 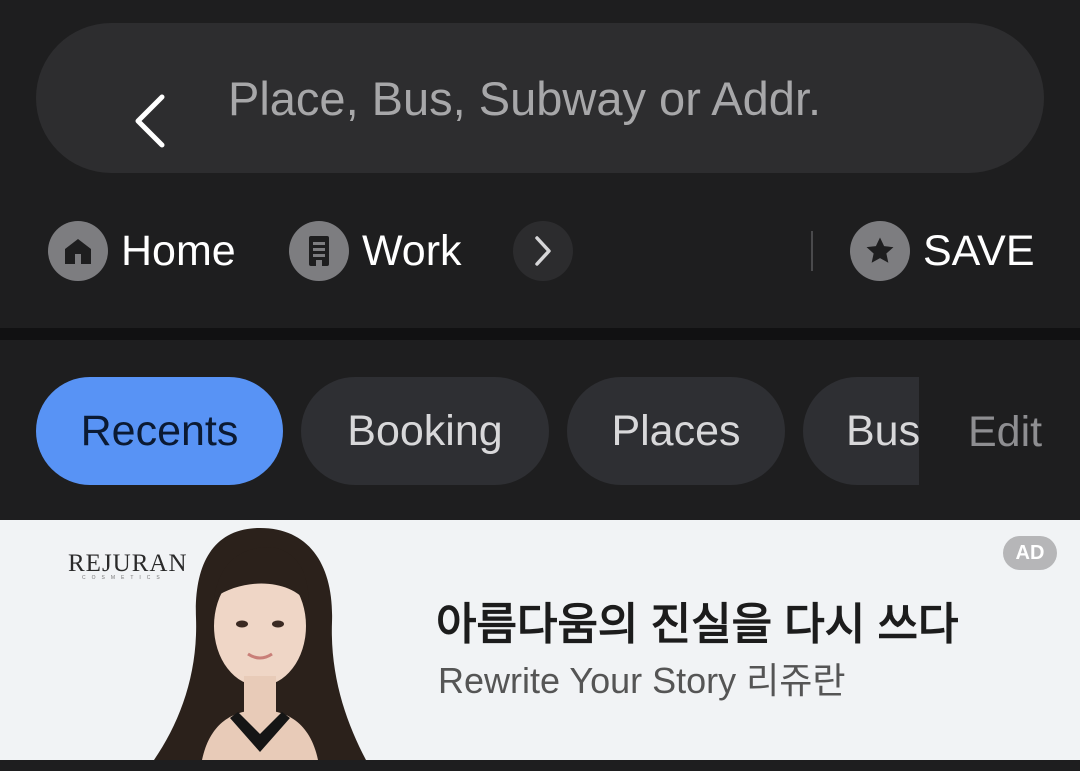 I want to click on chevron-left-icon, so click(x=150, y=121).